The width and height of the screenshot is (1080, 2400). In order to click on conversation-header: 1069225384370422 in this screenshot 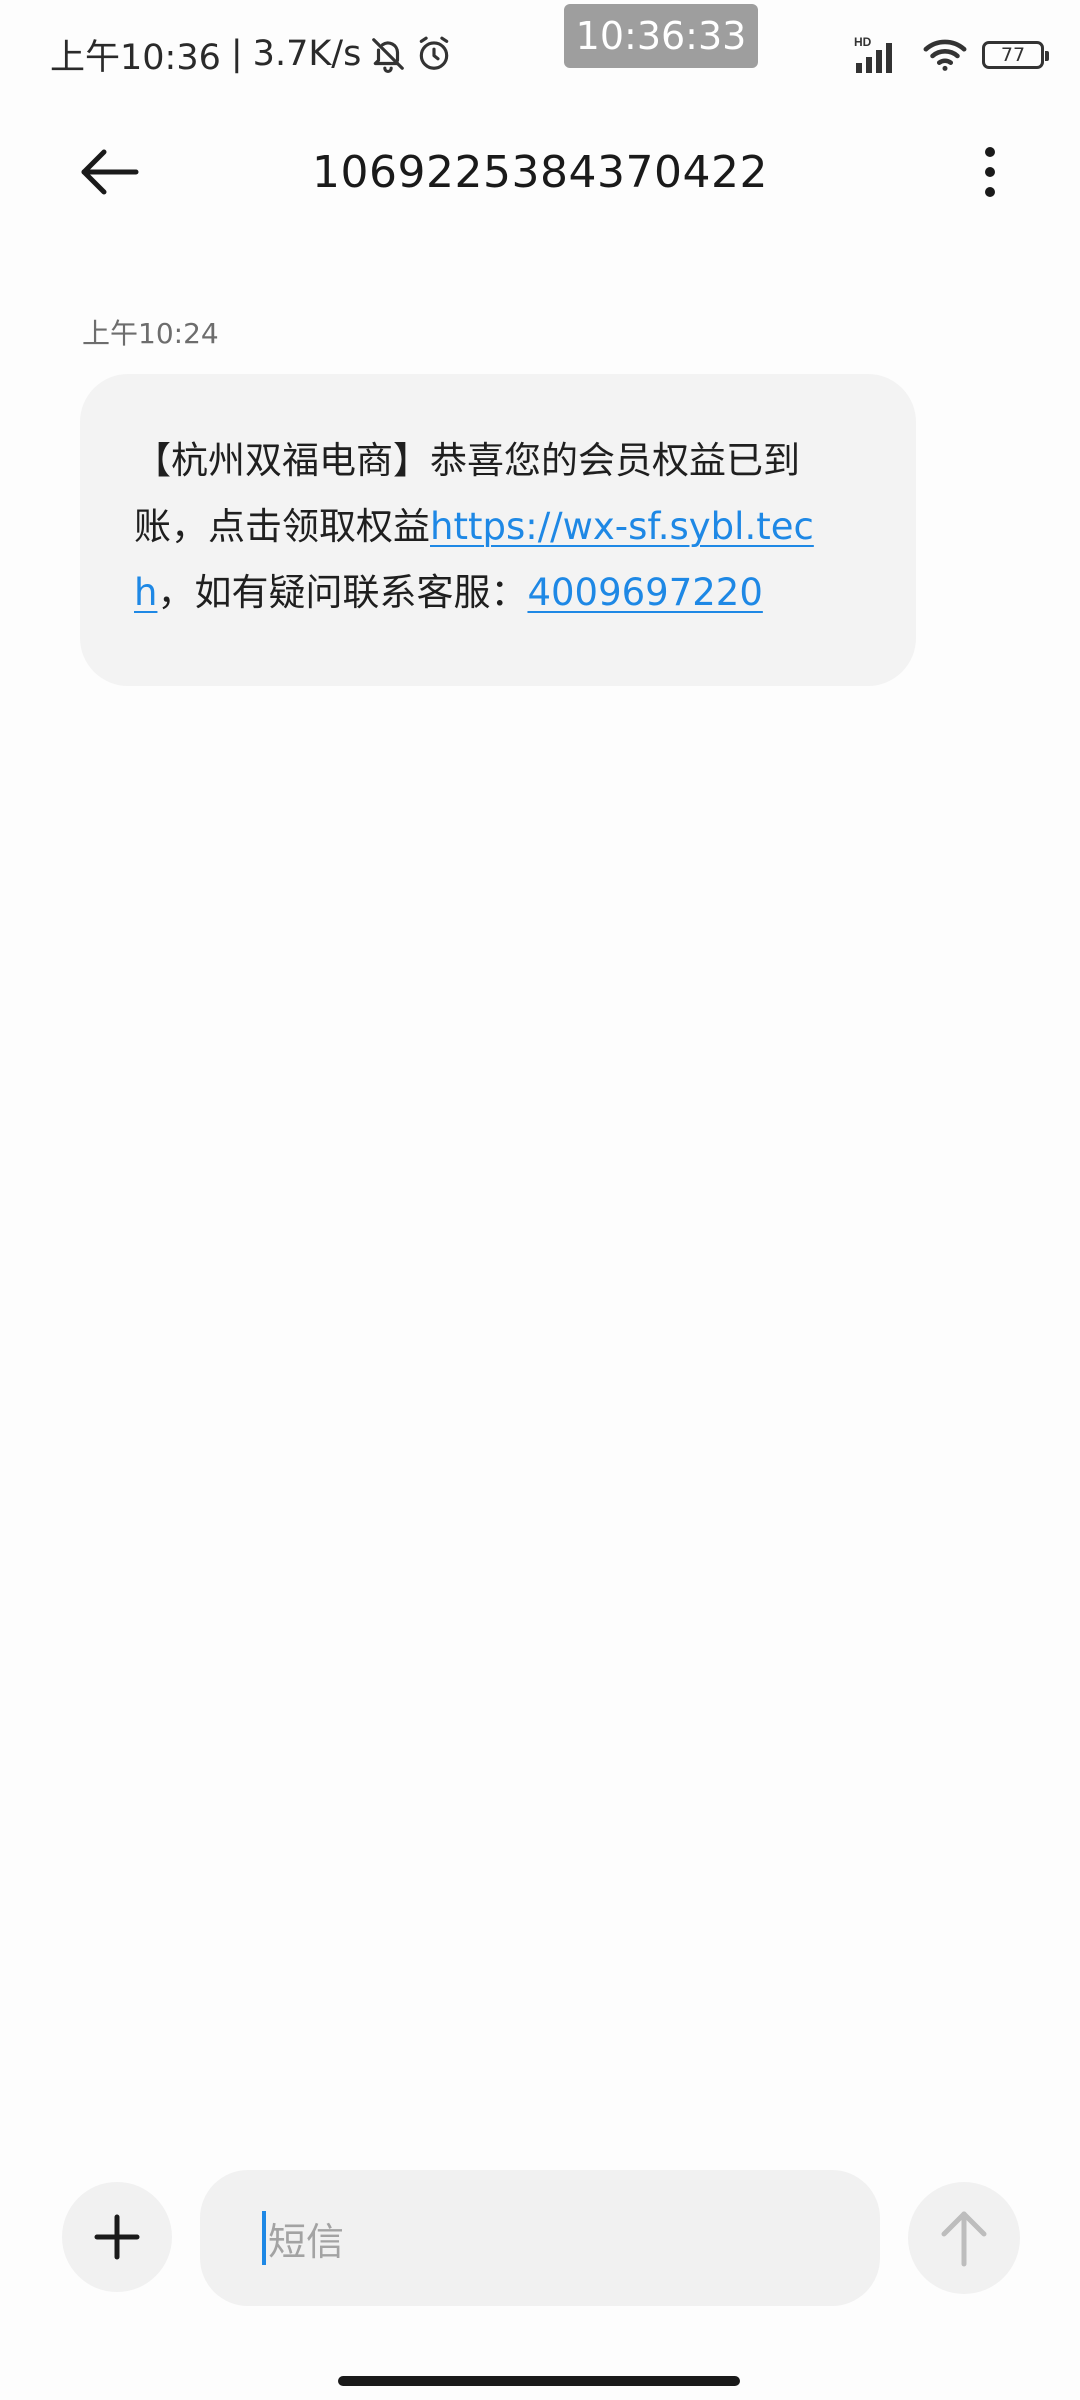, I will do `click(540, 172)`.